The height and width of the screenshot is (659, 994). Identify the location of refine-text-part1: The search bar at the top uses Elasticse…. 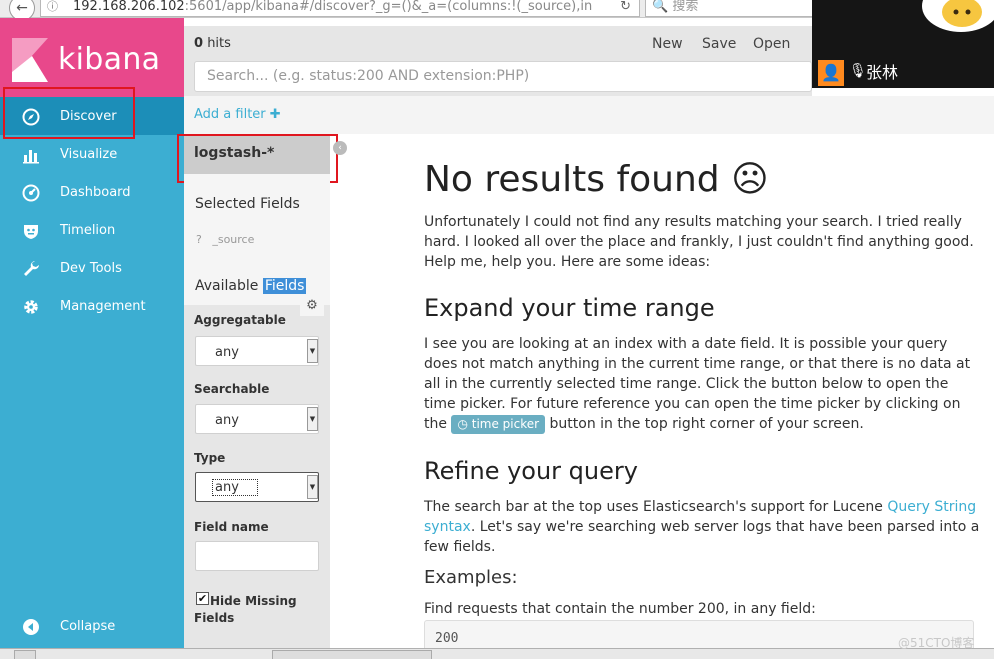
(653, 507).